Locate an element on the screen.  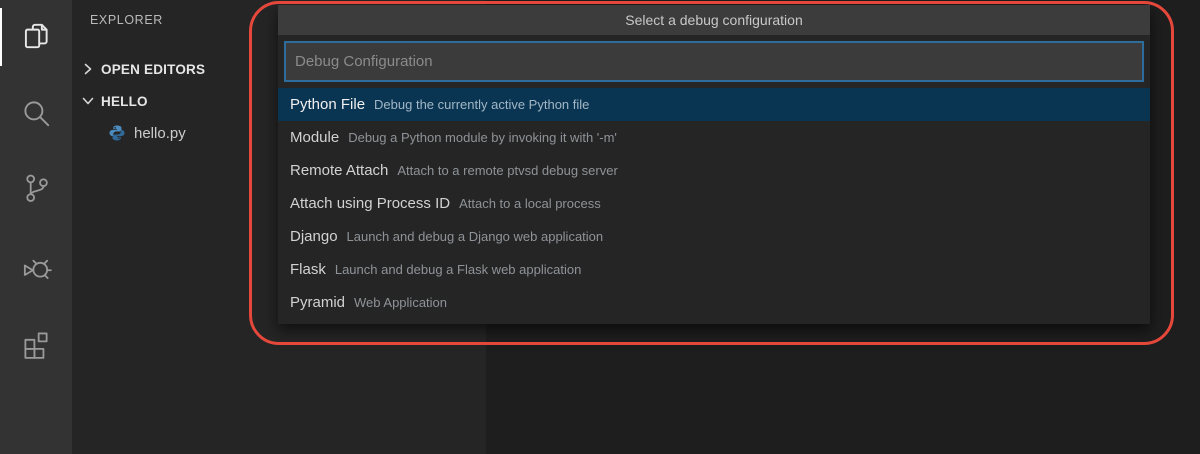
quick-pick-title: Select a debug configuration is located at coordinates (714, 20).